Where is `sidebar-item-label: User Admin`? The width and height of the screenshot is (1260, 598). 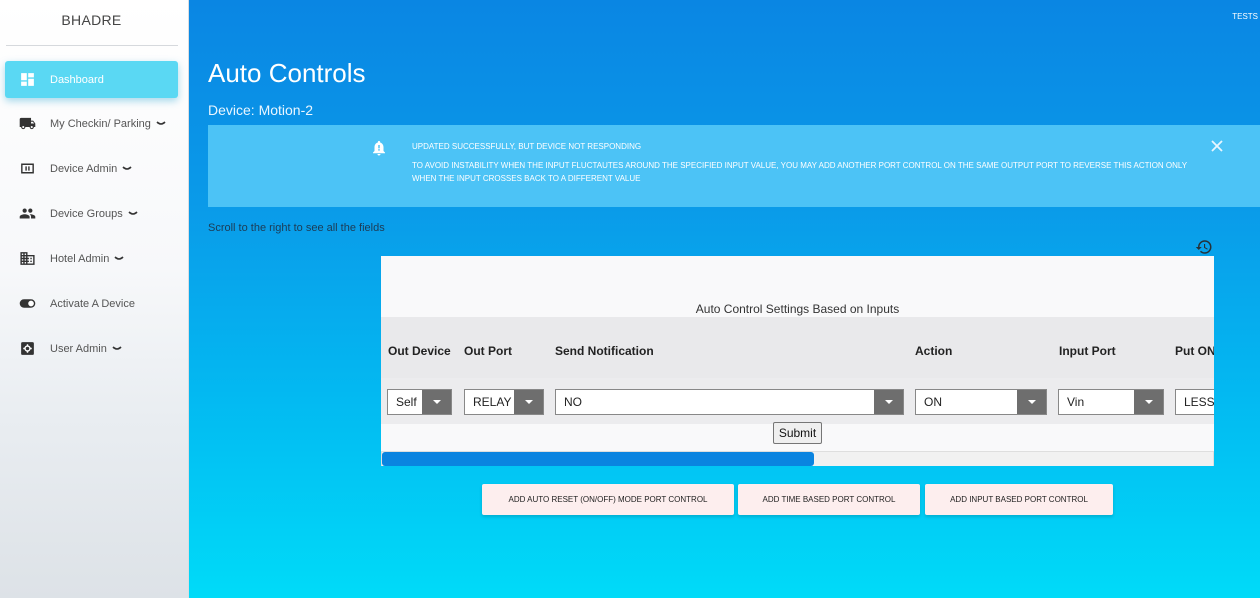 sidebar-item-label: User Admin is located at coordinates (78, 348).